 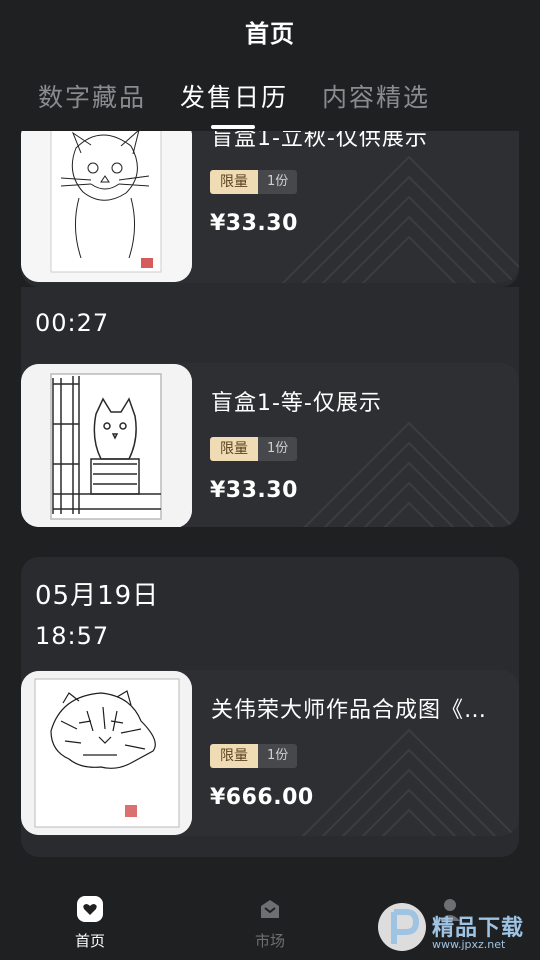 I want to click on release-group: 盲盒1-立秋-仅供展示 限量 1份 ¥33.30, so click(x=270, y=209).